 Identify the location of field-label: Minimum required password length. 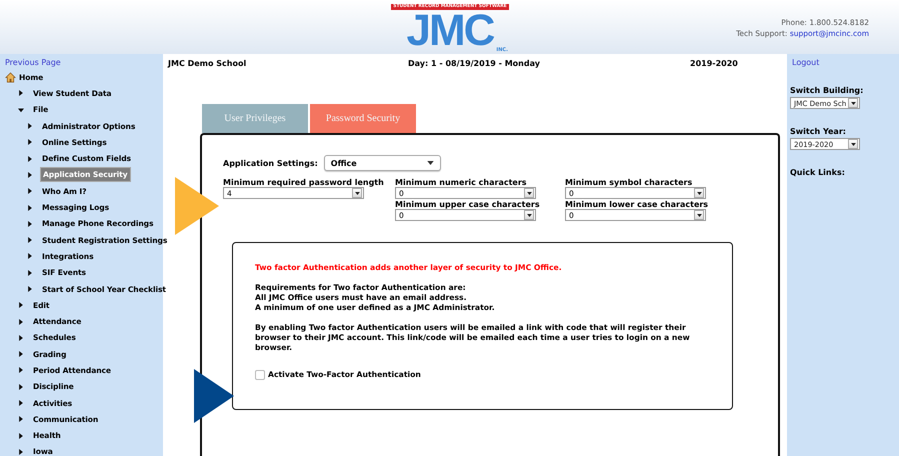
(304, 182).